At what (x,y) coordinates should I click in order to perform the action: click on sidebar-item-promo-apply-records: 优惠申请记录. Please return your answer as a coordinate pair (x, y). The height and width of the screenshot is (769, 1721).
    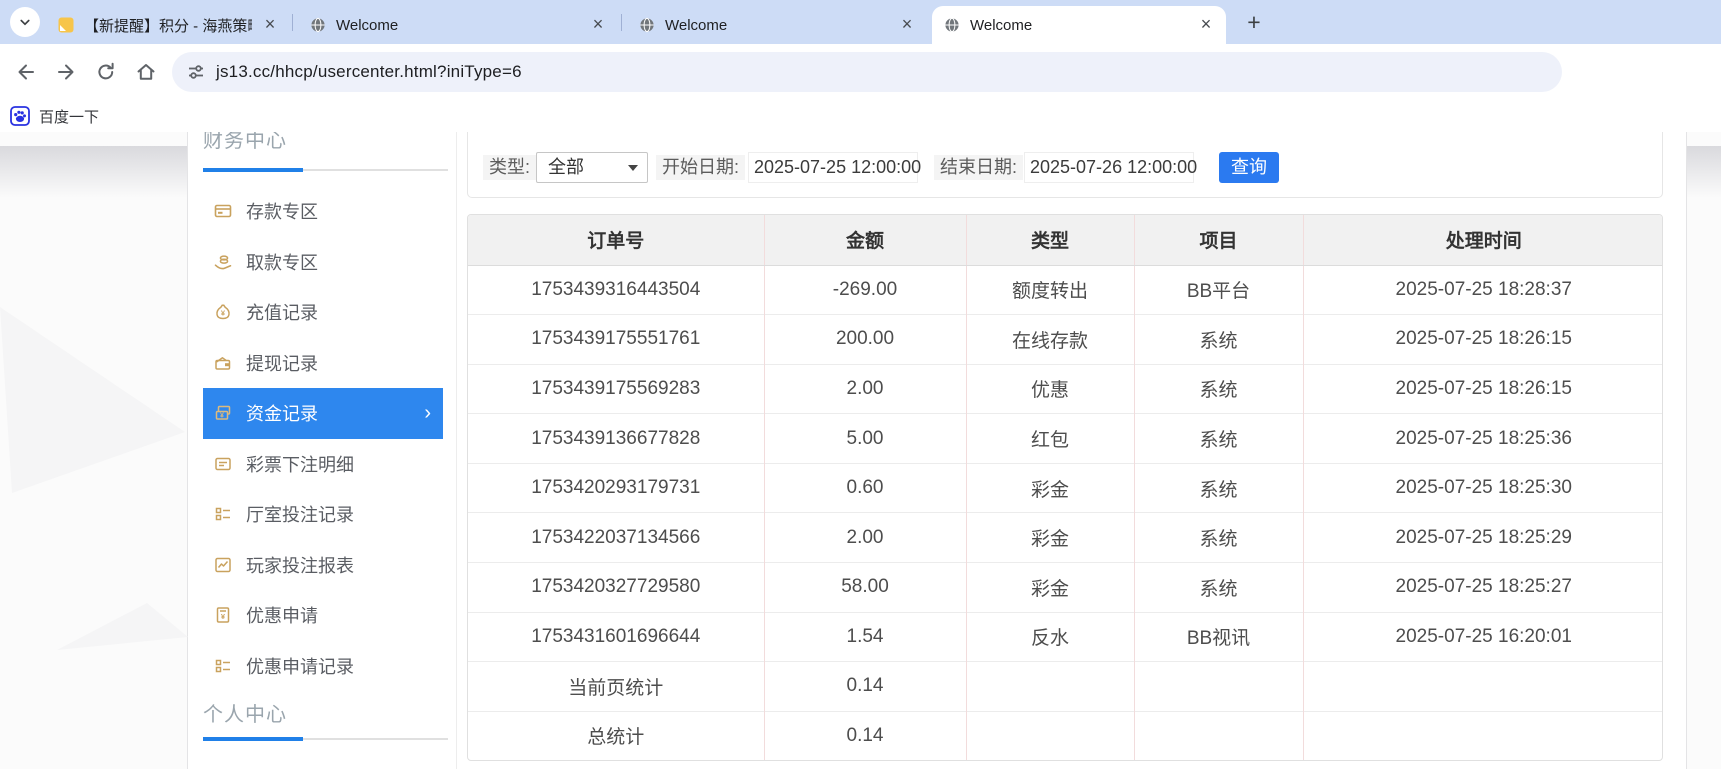
    Looking at the image, I should click on (323, 666).